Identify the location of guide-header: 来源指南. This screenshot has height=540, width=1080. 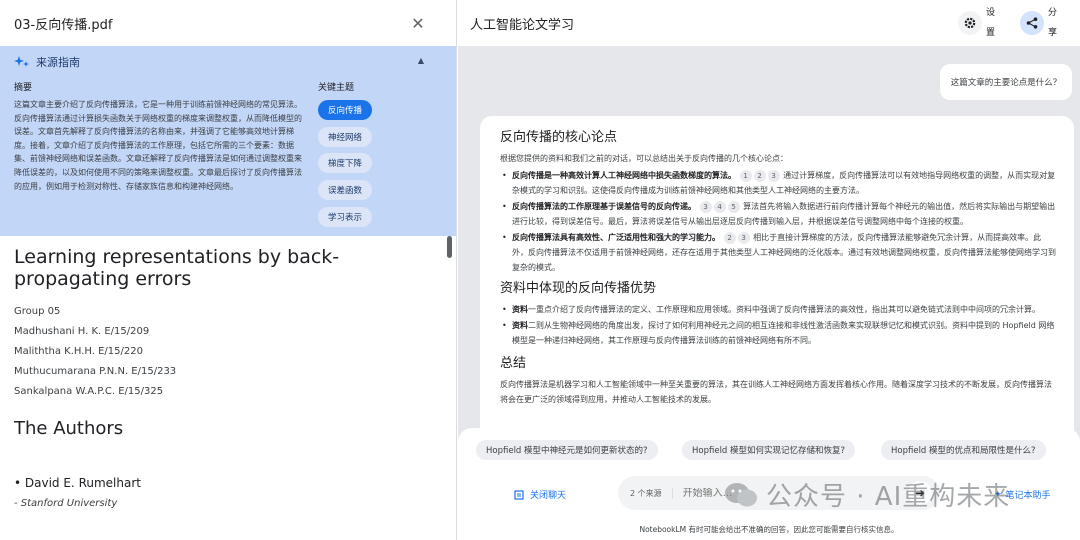
(47, 62).